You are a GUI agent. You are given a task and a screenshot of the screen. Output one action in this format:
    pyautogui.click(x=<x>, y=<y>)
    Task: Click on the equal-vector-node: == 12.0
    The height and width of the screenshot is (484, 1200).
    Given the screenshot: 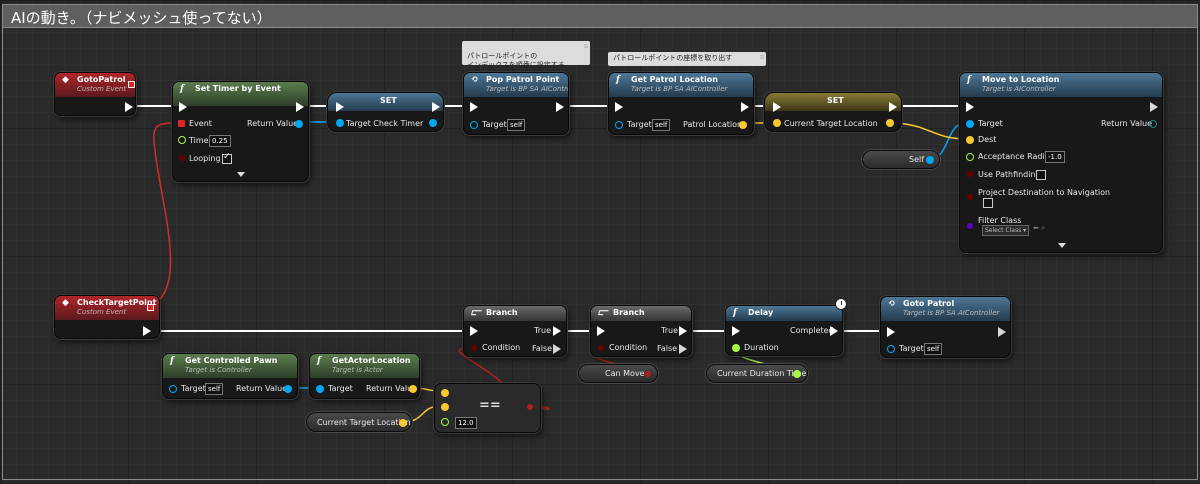 What is the action you would take?
    pyautogui.click(x=487, y=408)
    